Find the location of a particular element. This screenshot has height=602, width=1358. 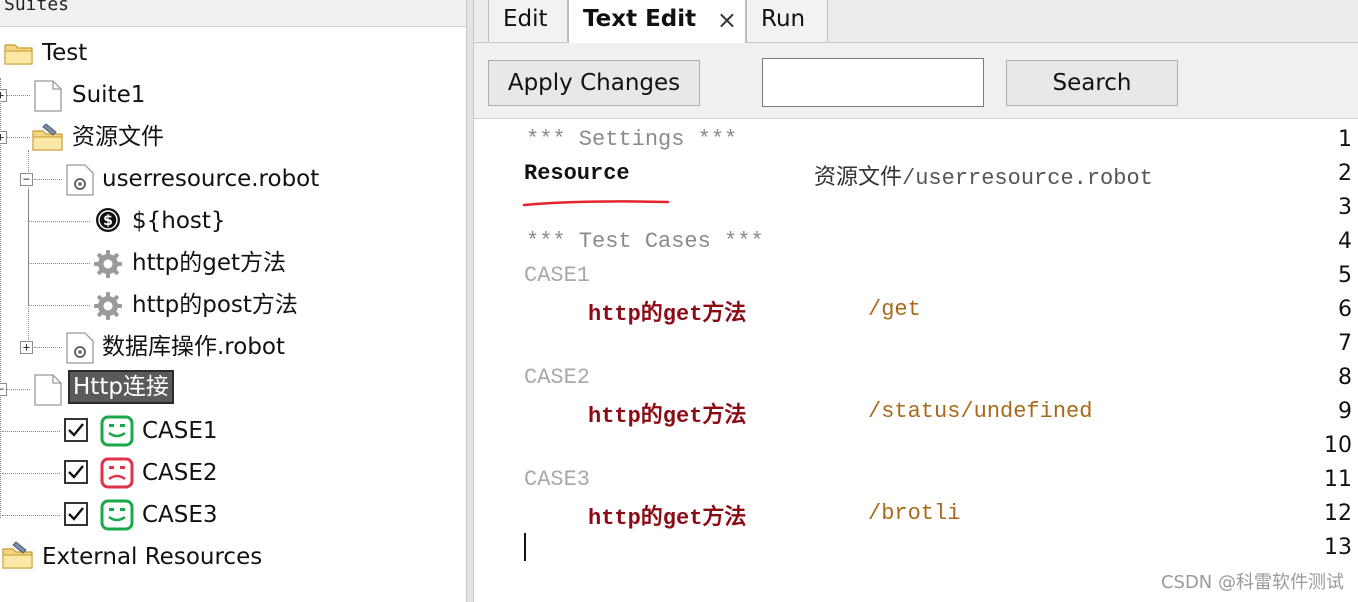

tab-text-edit-label: Text Edit is located at coordinates (640, 19).